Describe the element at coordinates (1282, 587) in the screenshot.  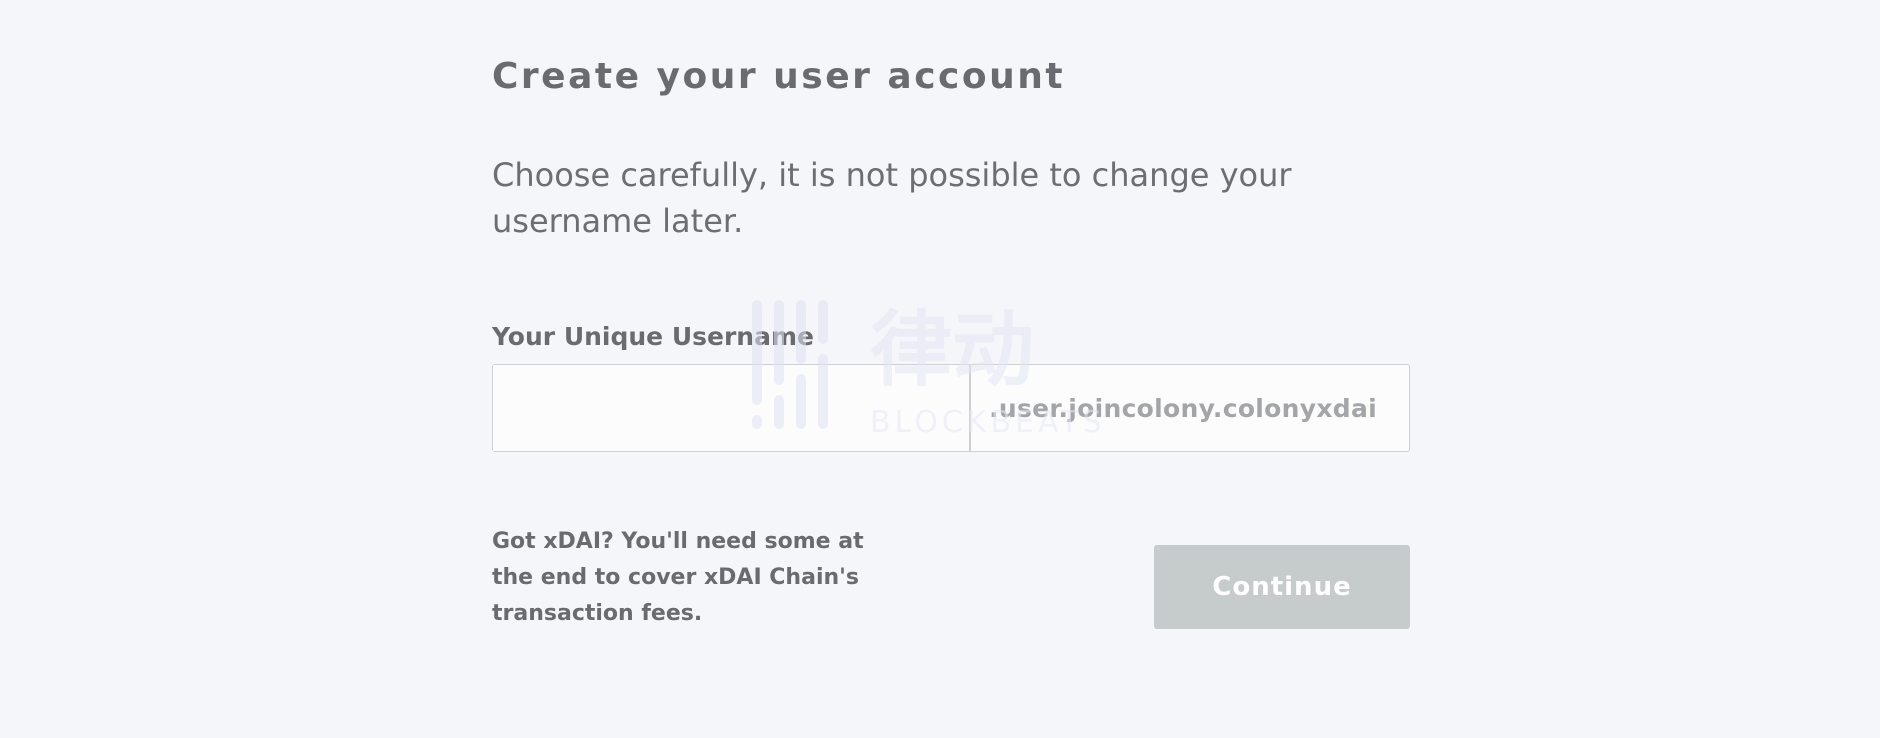
I see `continue-button: Continue` at that location.